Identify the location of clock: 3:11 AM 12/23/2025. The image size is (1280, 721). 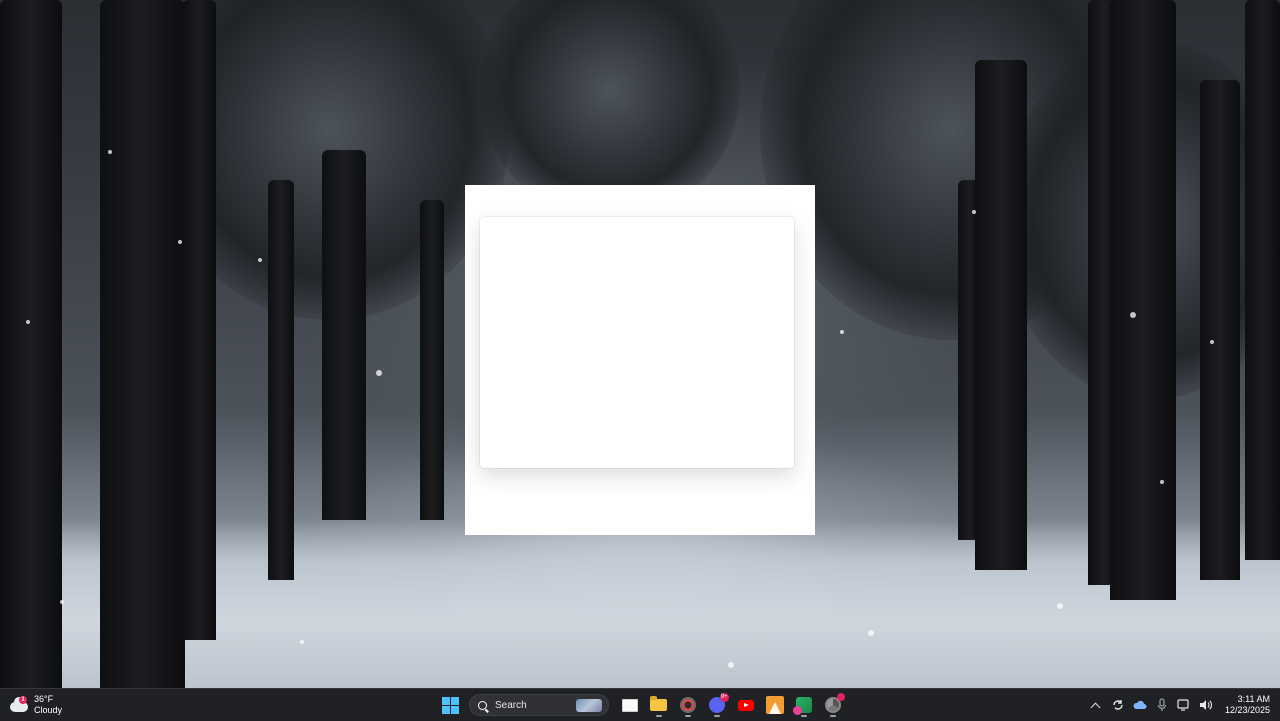
(1247, 705).